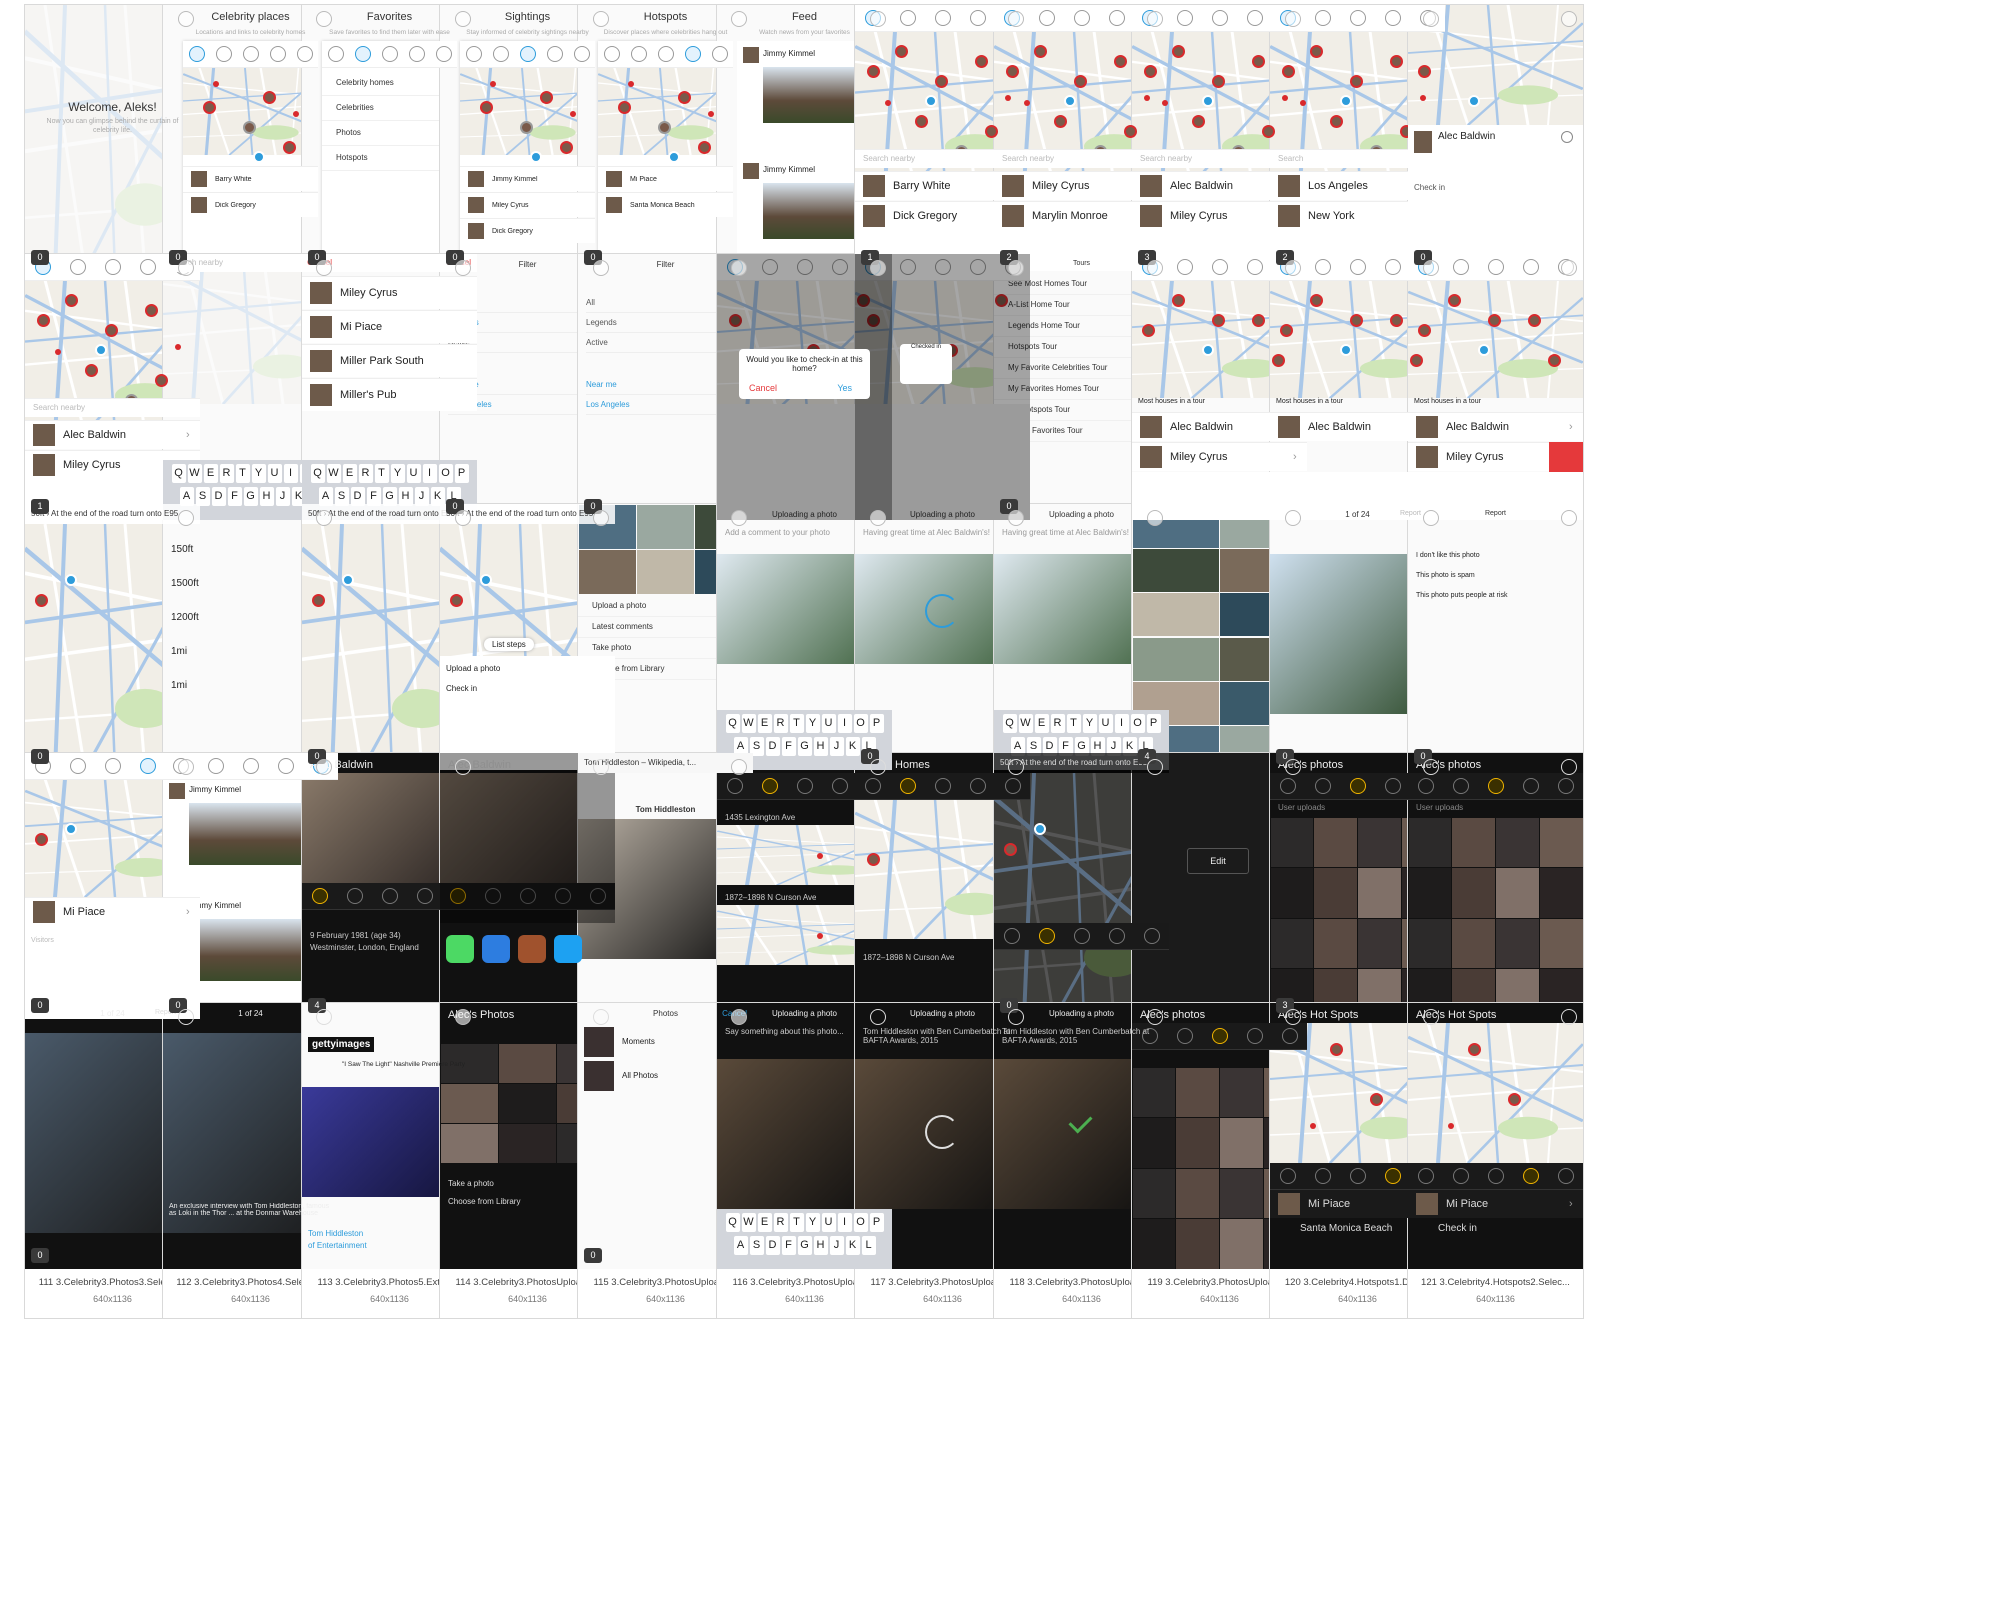 This screenshot has width=2000, height=1617. Describe the element at coordinates (836, 746) in the screenshot. I see `key-j: J` at that location.